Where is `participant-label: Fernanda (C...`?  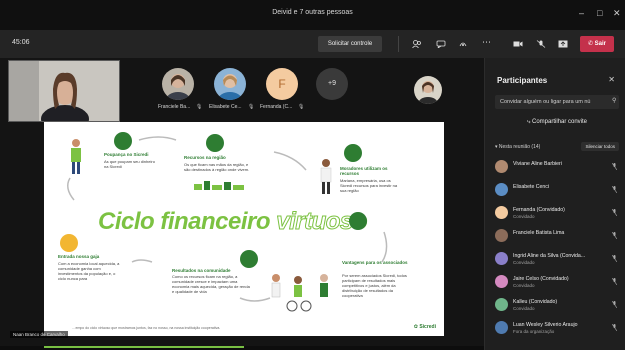
participant-label: Fernanda (C... is located at coordinates (276, 107).